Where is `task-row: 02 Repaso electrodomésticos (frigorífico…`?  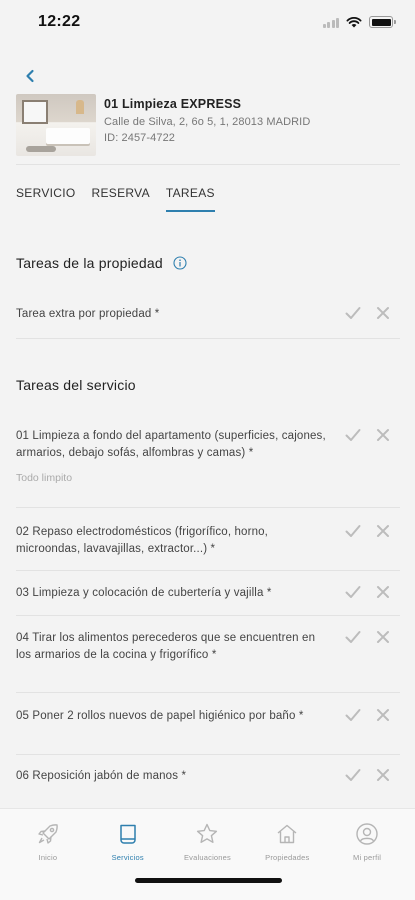
task-row: 02 Repaso electrodomésticos (frigorífico… is located at coordinates (208, 541).